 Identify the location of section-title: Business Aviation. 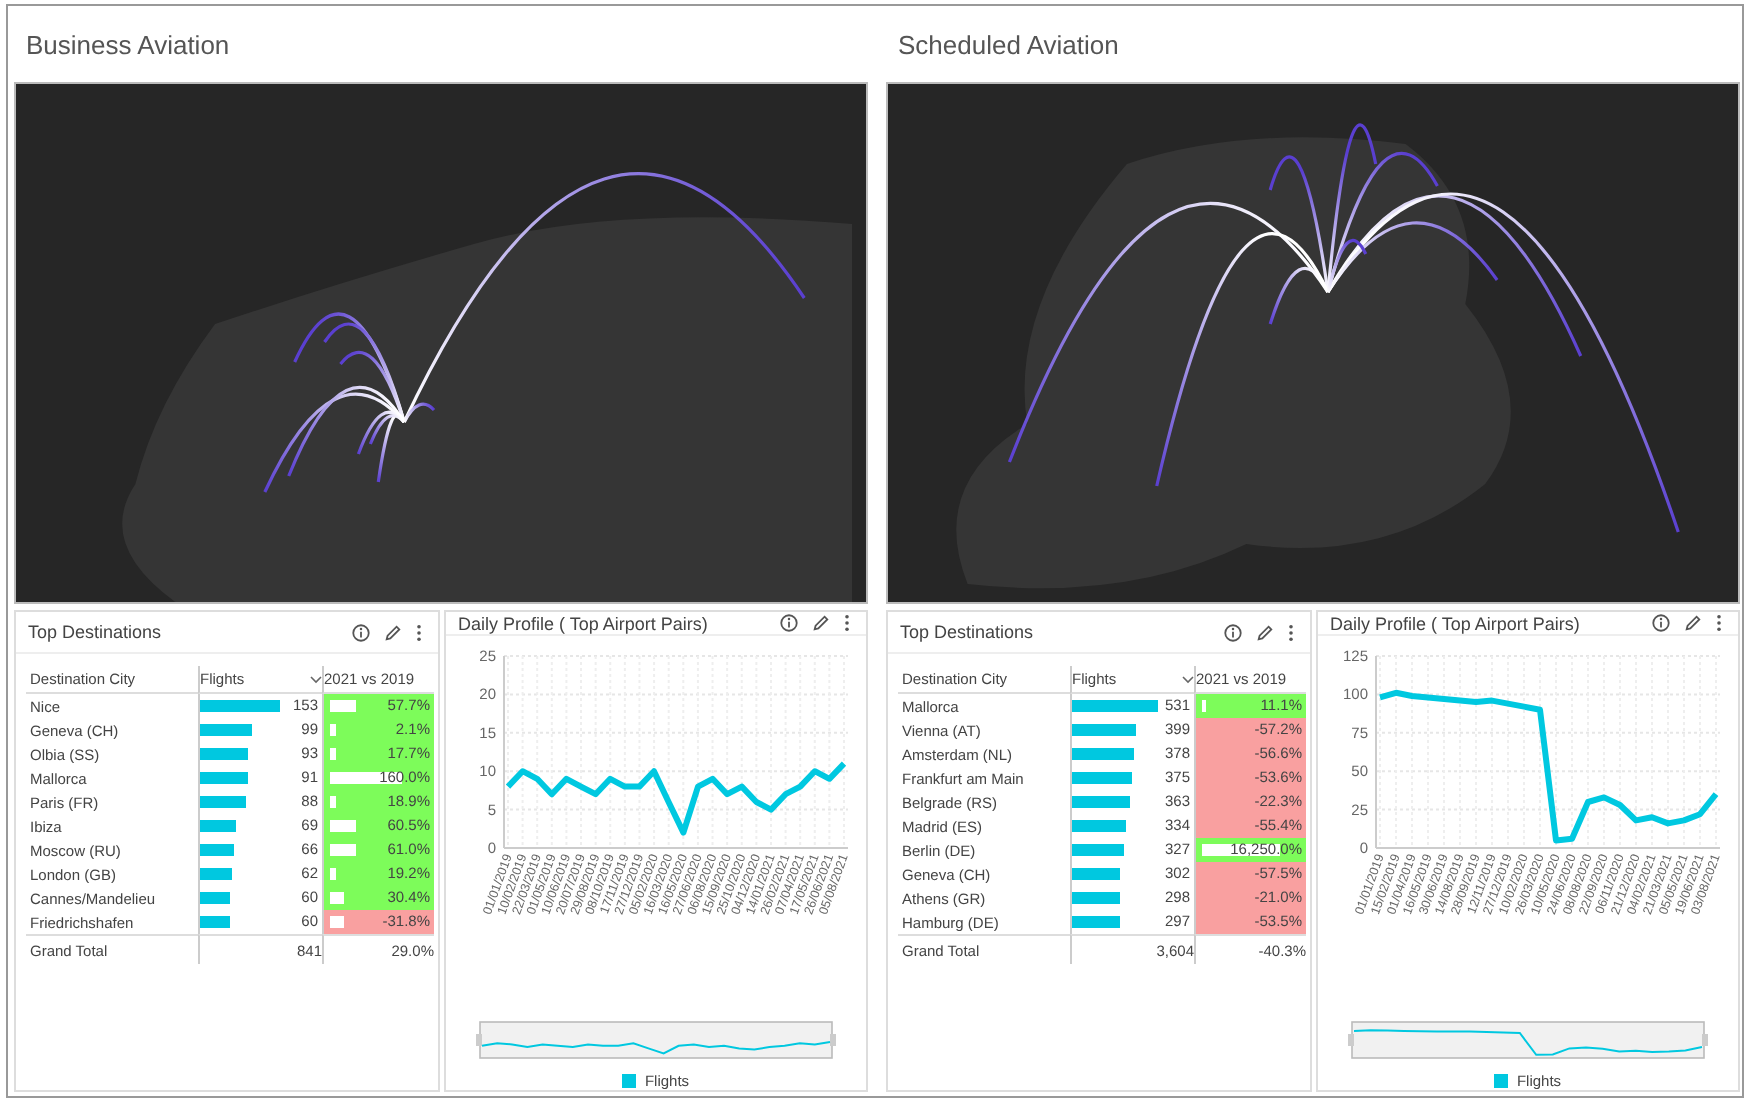
(128, 45).